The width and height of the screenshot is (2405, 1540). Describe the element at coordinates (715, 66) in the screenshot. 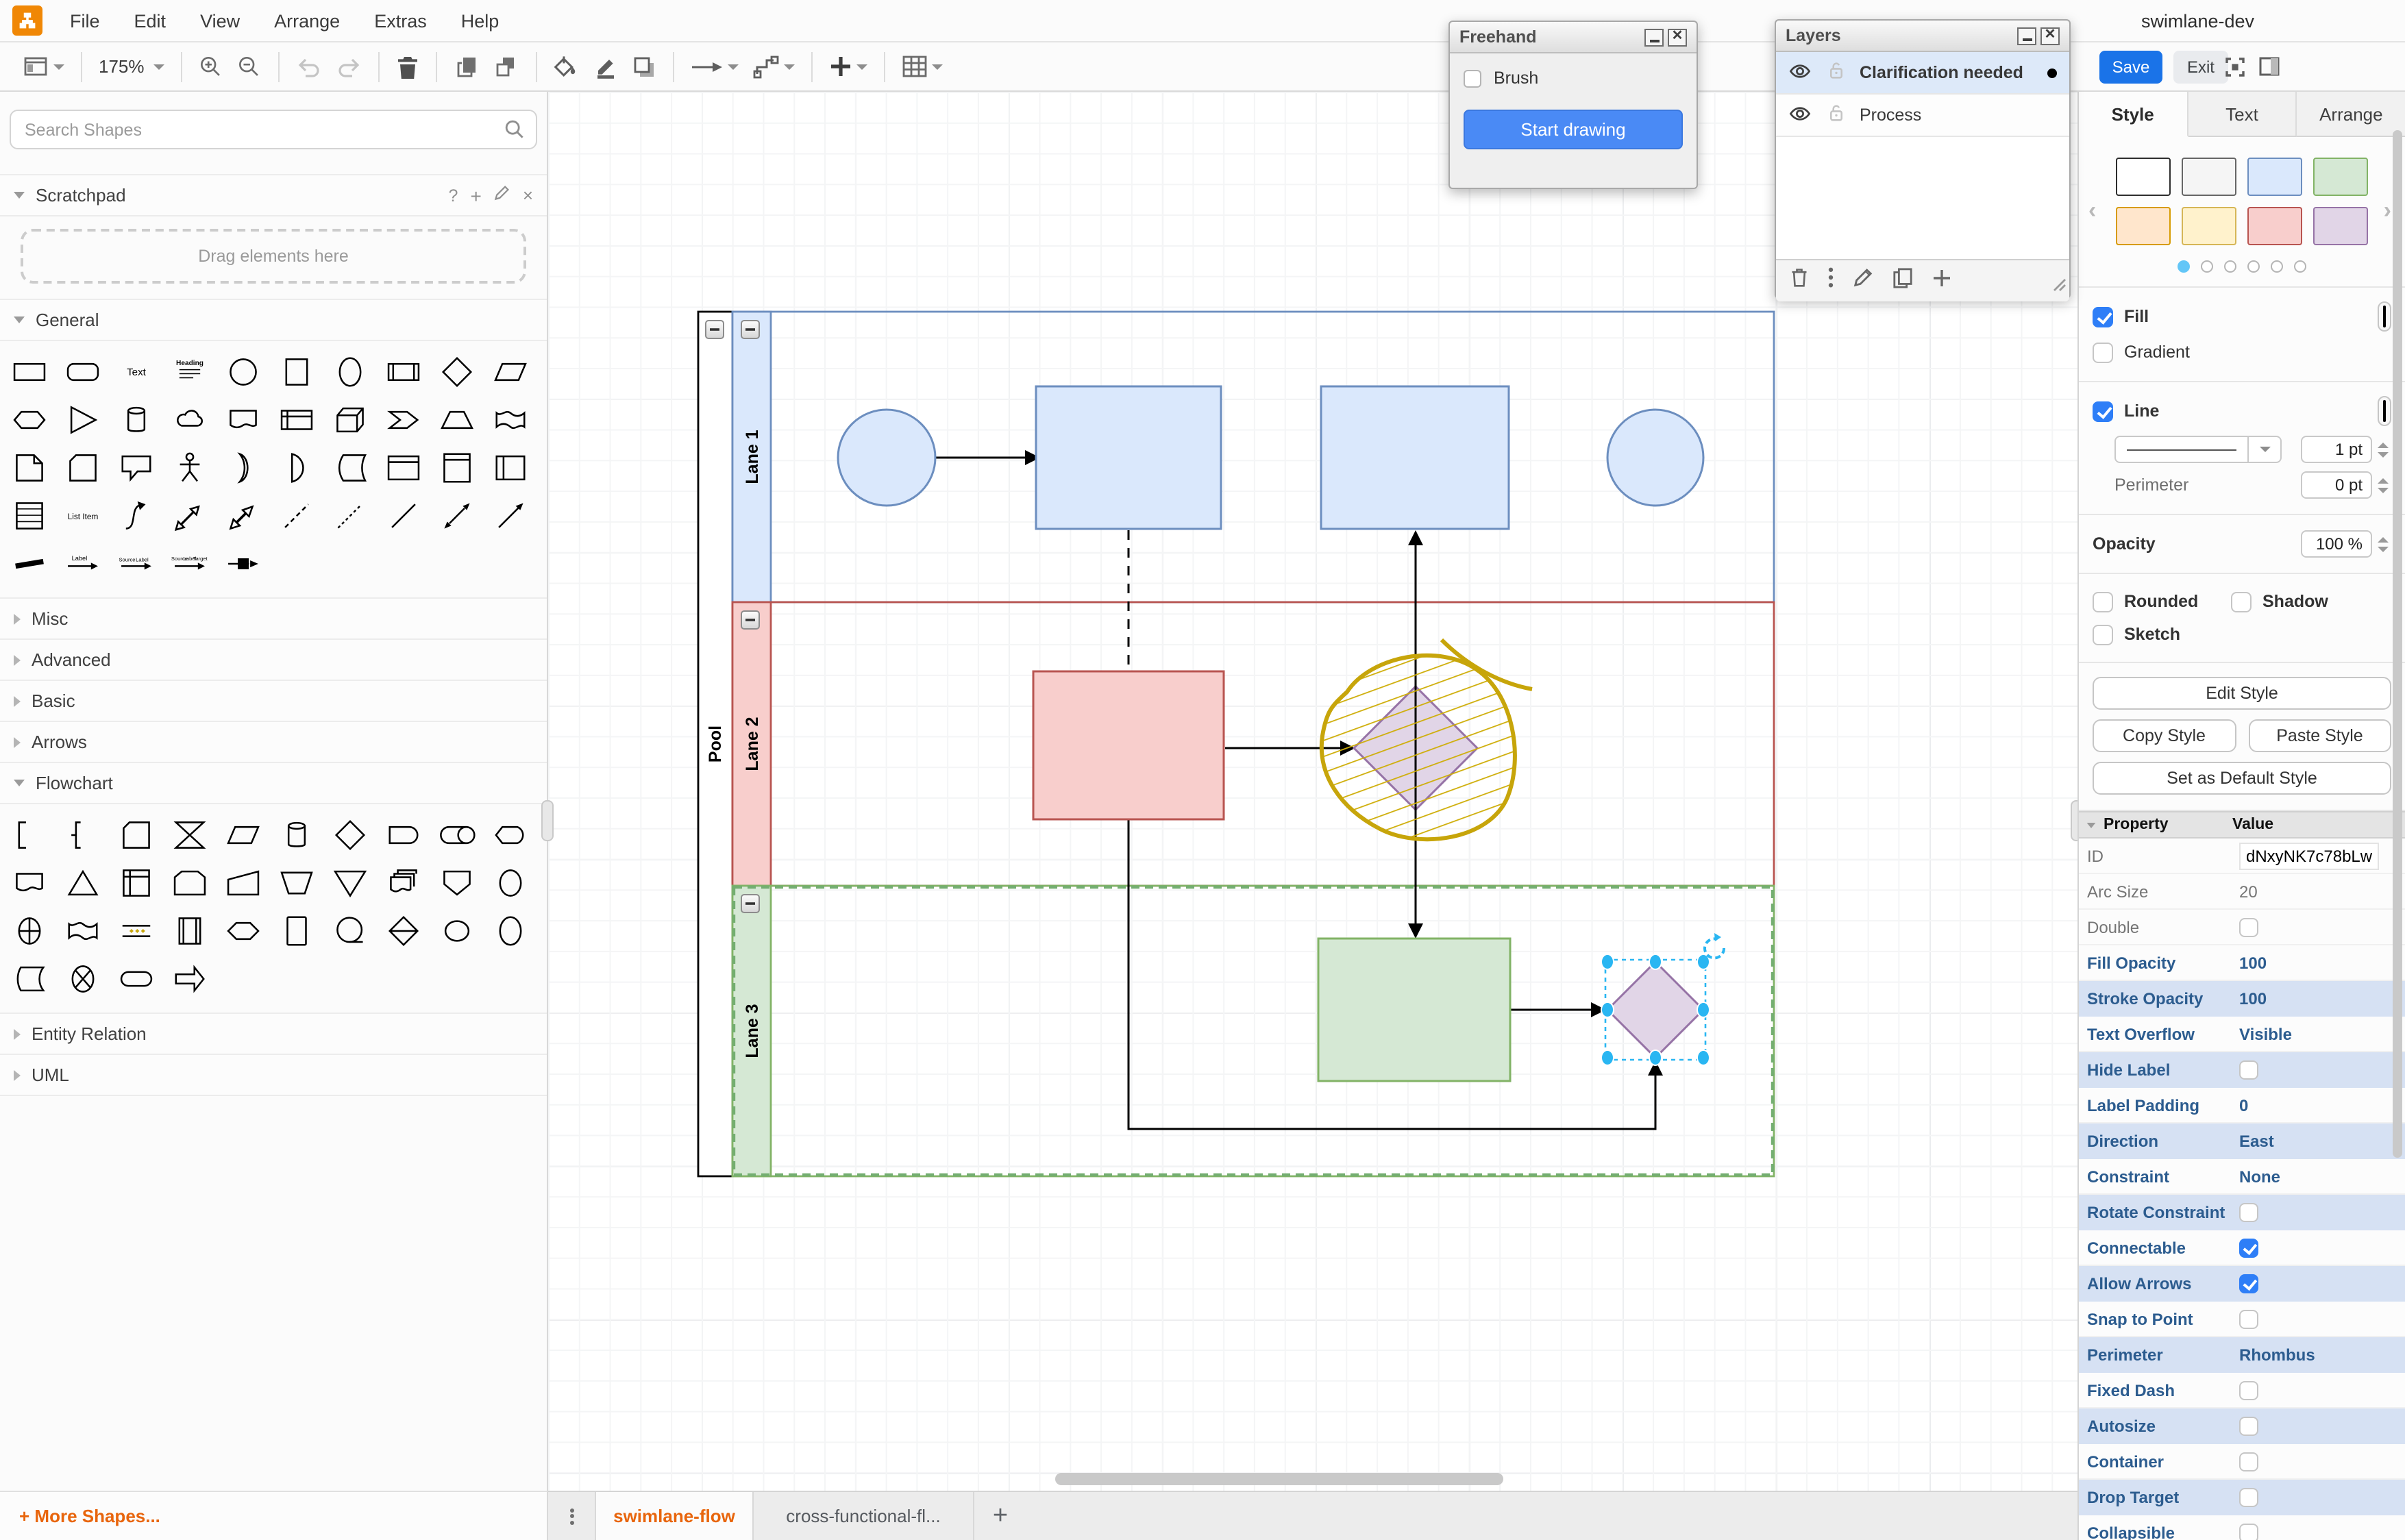

I see `connection-style-dropdown` at that location.